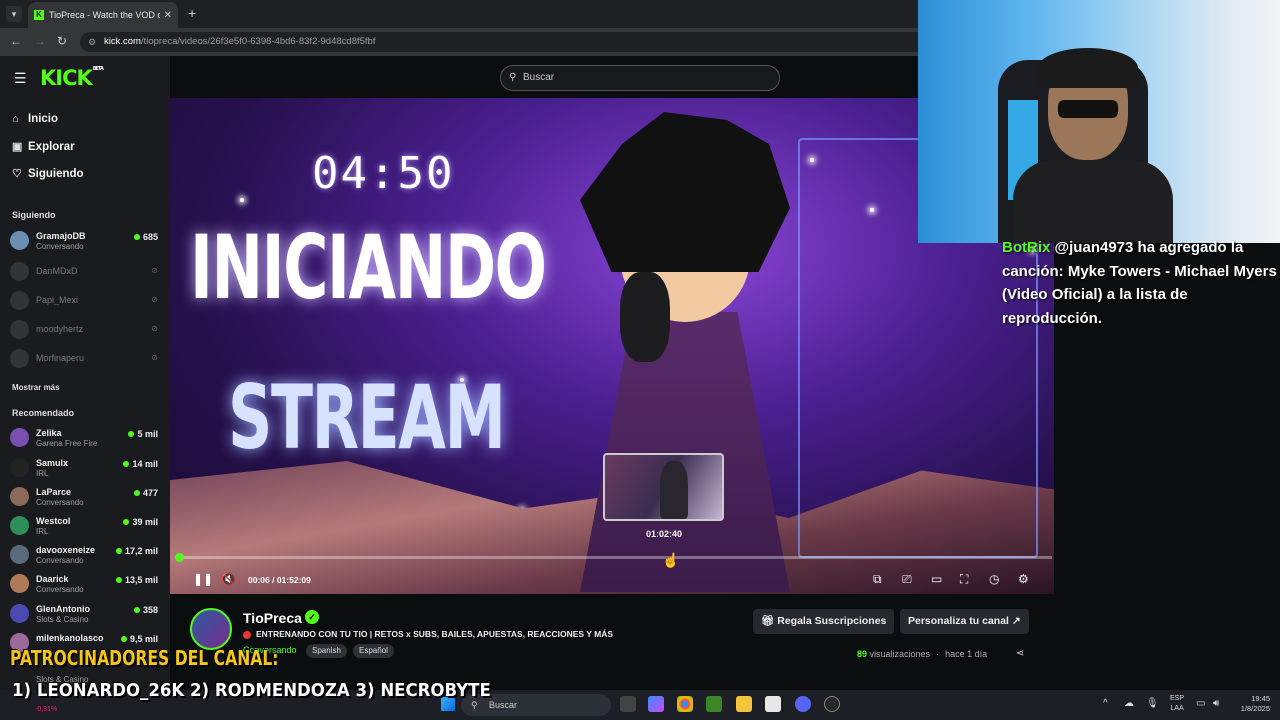  What do you see at coordinates (1260, 698) in the screenshot?
I see `clock-time: 19:45` at bounding box center [1260, 698].